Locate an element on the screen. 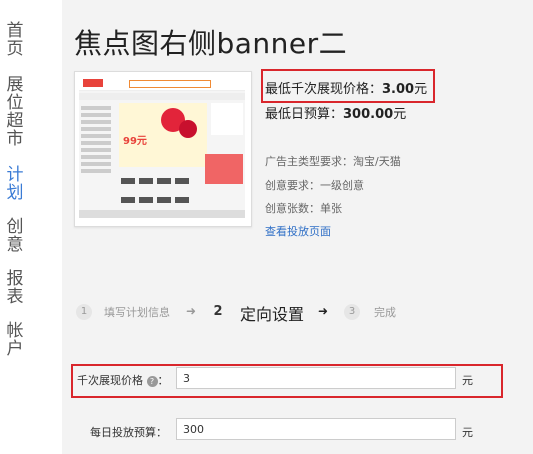  page-title: 焦点图右侧banner二 is located at coordinates (211, 43).